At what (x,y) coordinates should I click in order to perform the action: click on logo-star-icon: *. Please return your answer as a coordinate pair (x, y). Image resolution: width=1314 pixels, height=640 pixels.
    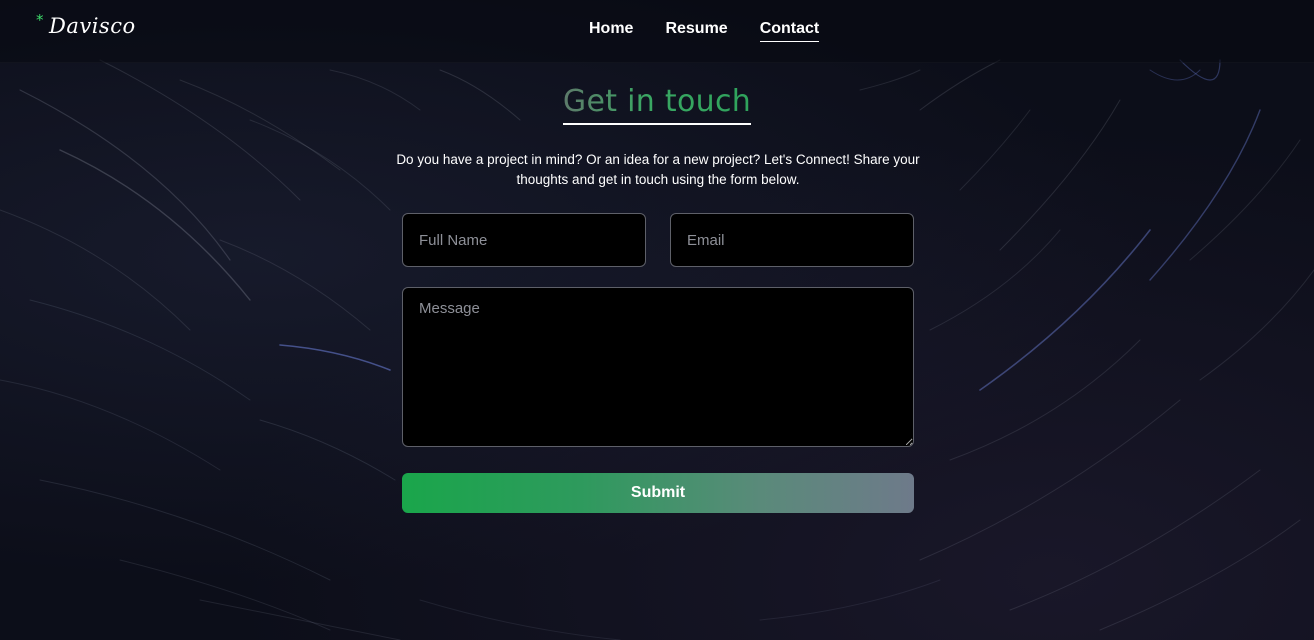
    Looking at the image, I should click on (40, 20).